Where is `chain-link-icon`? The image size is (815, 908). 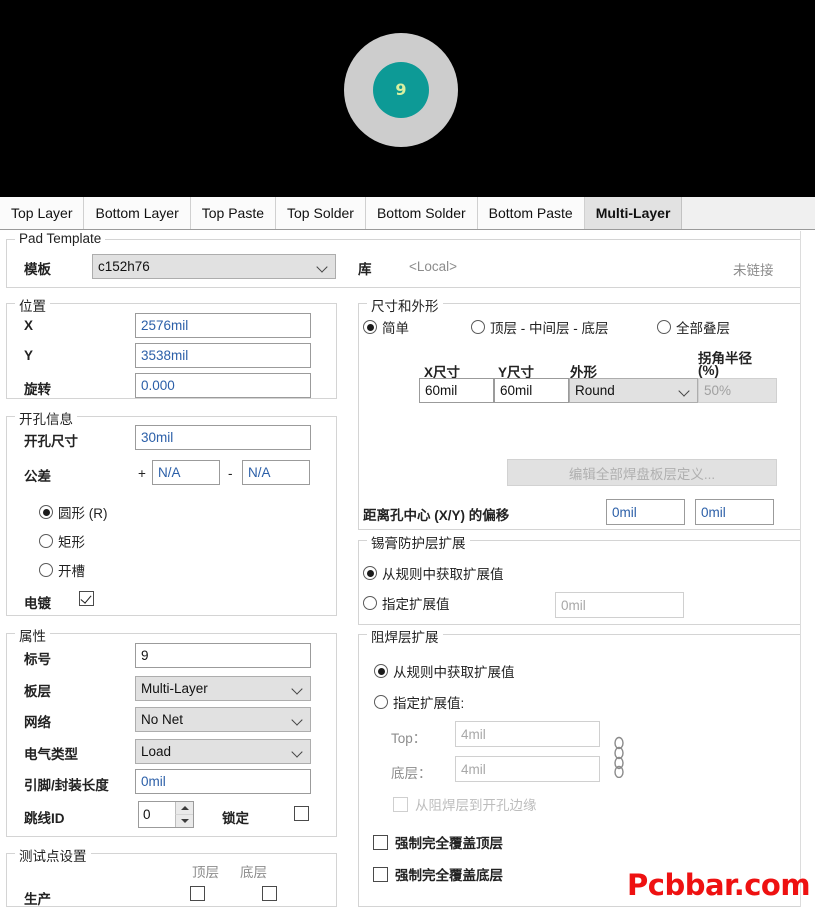
chain-link-icon is located at coordinates (619, 757).